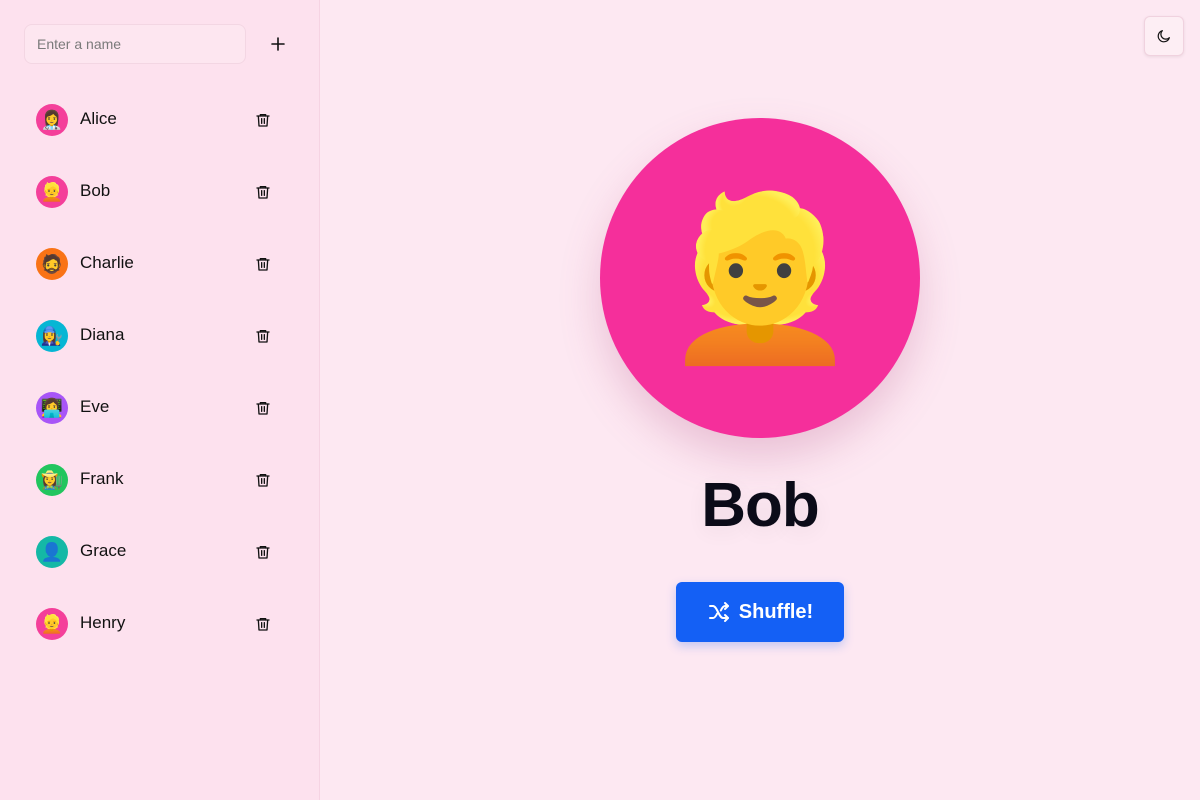 This screenshot has width=1200, height=800. What do you see at coordinates (95, 406) in the screenshot?
I see `person-name: Eve` at bounding box center [95, 406].